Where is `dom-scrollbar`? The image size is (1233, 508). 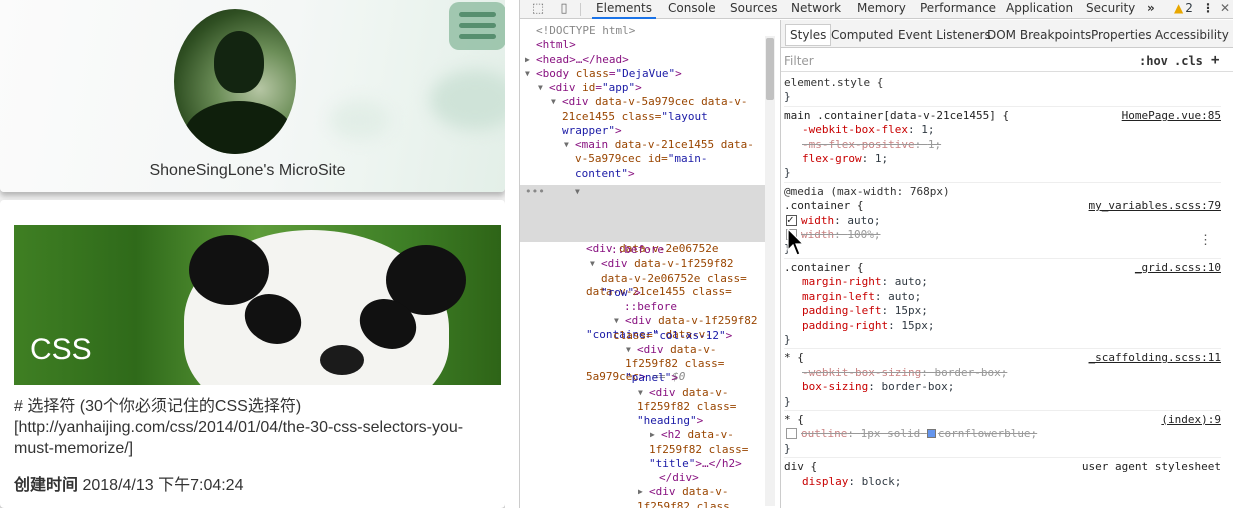
dom-scrollbar is located at coordinates (770, 271).